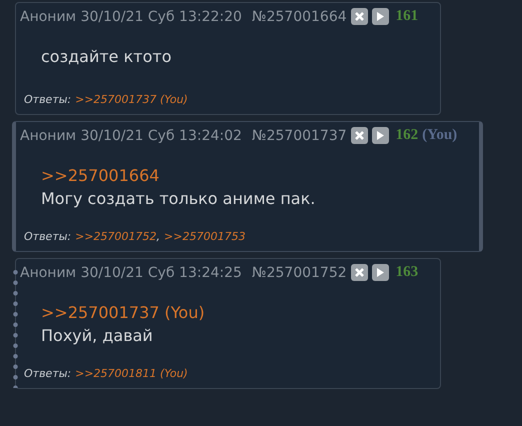 The image size is (522, 426). What do you see at coordinates (116, 236) in the screenshot?
I see `reply-link: >>257001752` at bounding box center [116, 236].